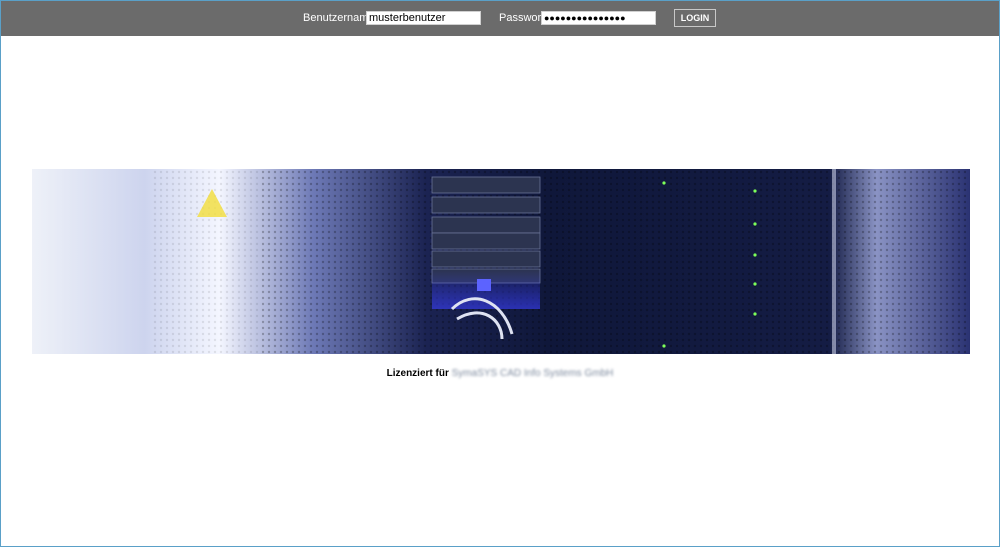  I want to click on license-prefix: Lizenziert für, so click(417, 373).